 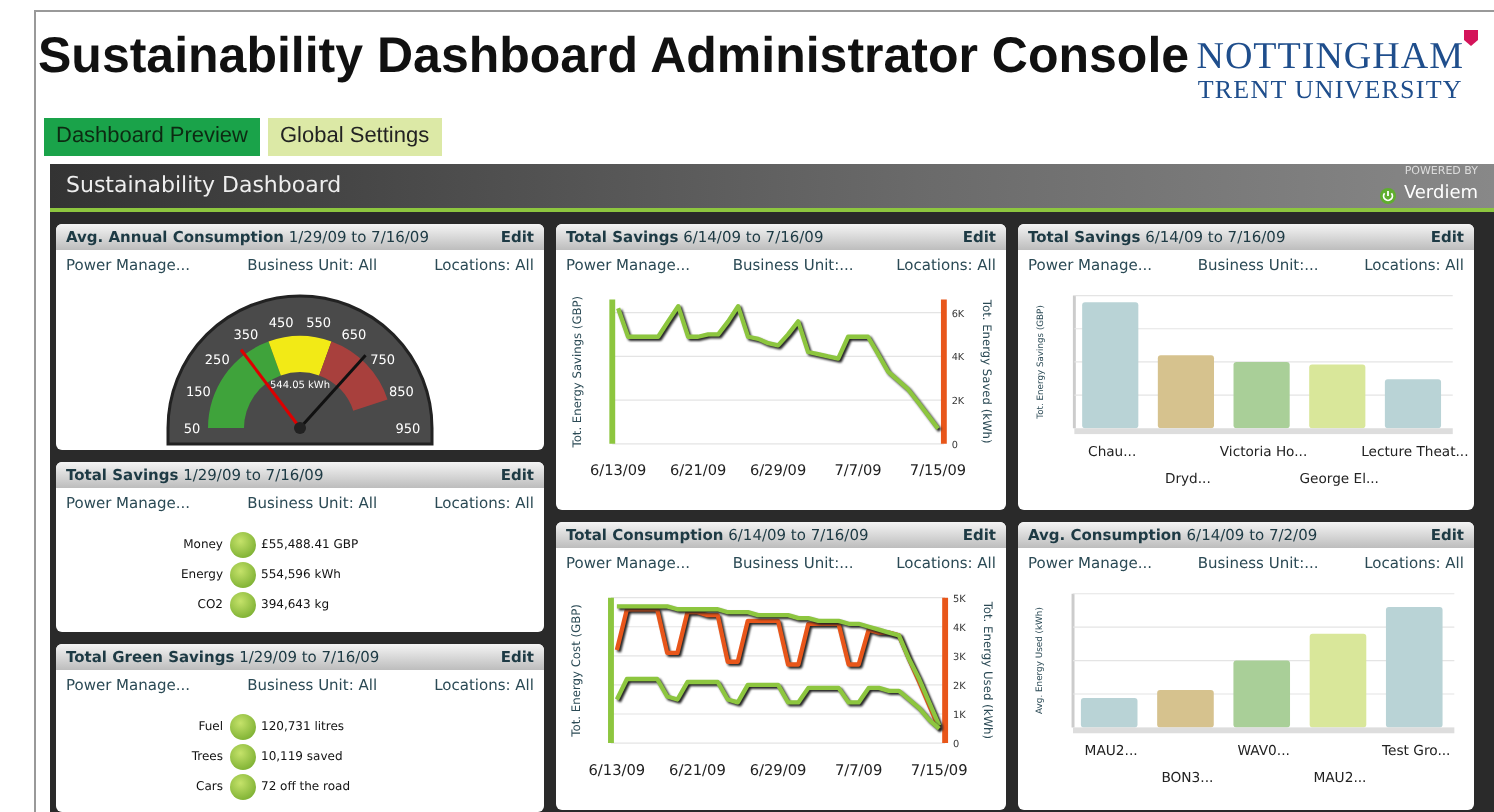 I want to click on needle, so click(x=270, y=389).